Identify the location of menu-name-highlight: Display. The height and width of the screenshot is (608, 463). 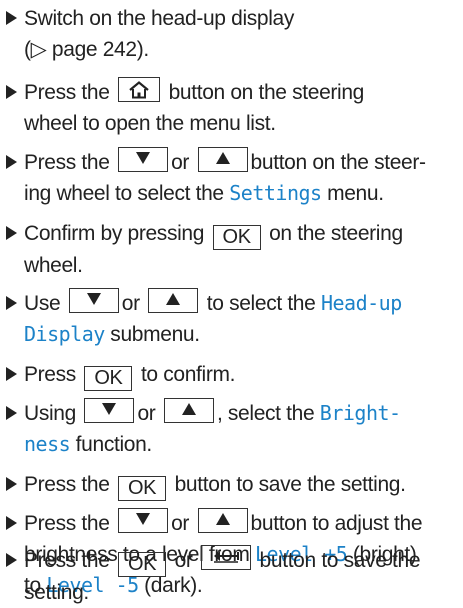
(64, 334).